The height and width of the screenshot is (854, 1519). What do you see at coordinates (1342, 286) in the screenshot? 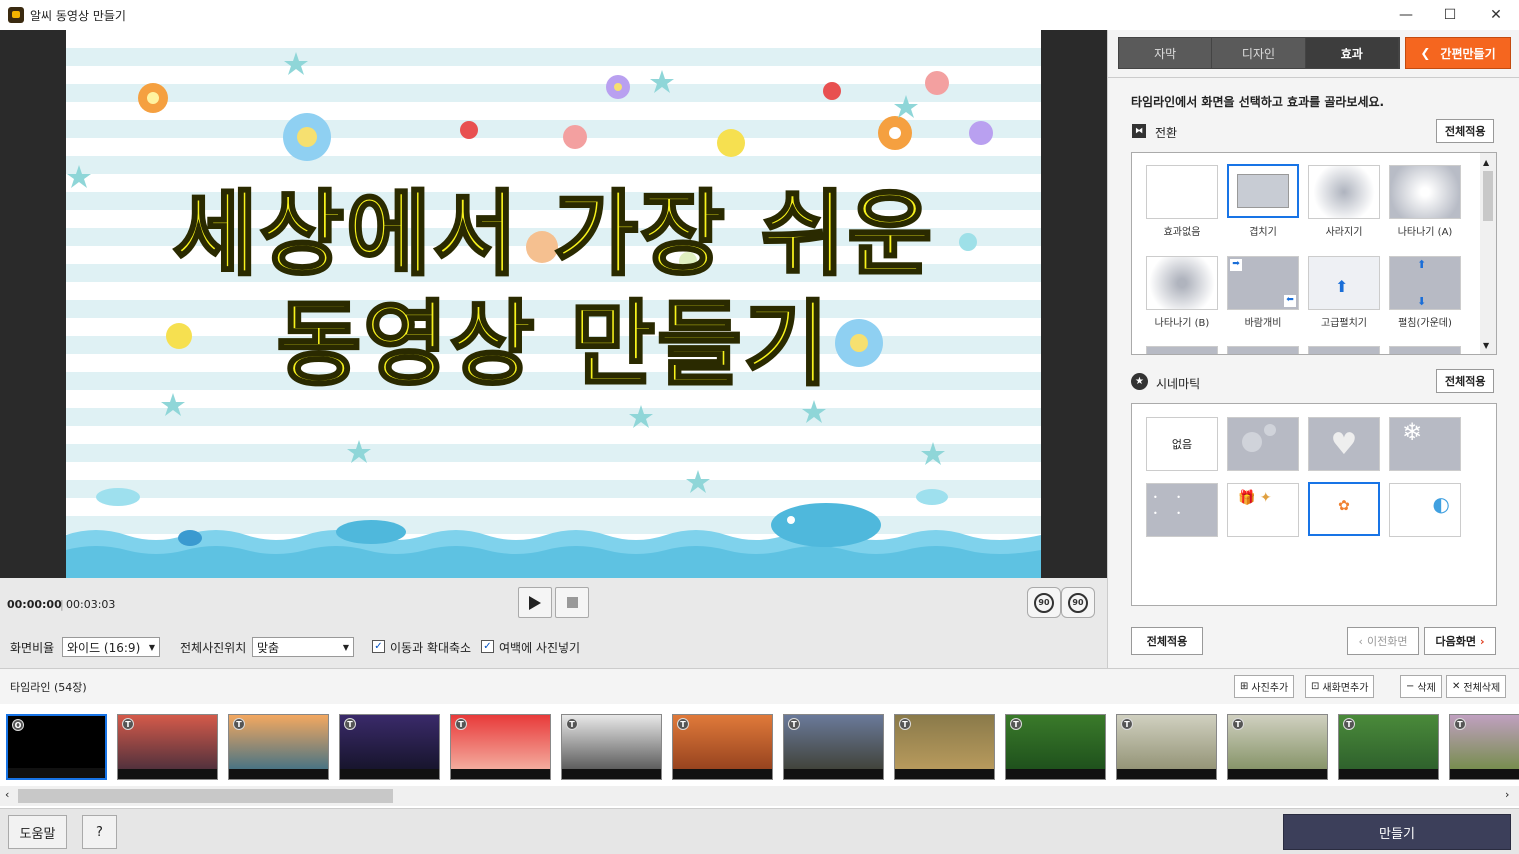
I see `arrow-up-icon: ⬆` at bounding box center [1342, 286].